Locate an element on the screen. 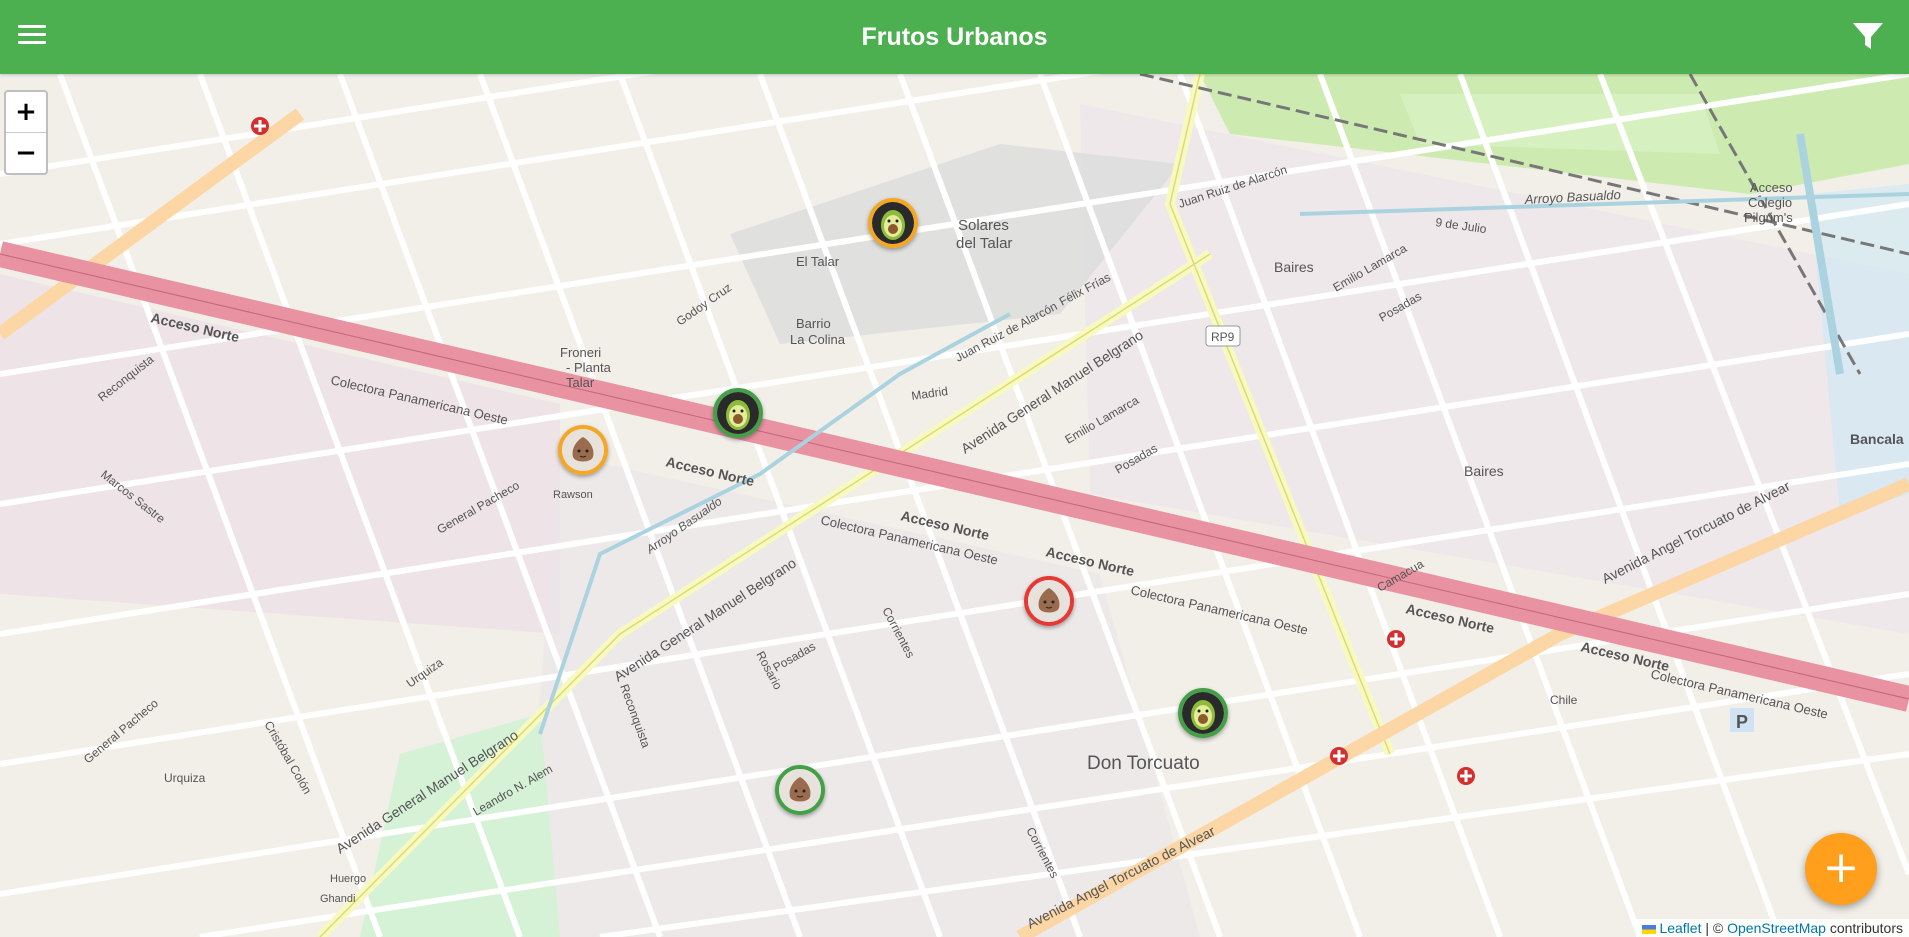 This screenshot has height=937, width=1909. zoom-control: + − is located at coordinates (26, 132).